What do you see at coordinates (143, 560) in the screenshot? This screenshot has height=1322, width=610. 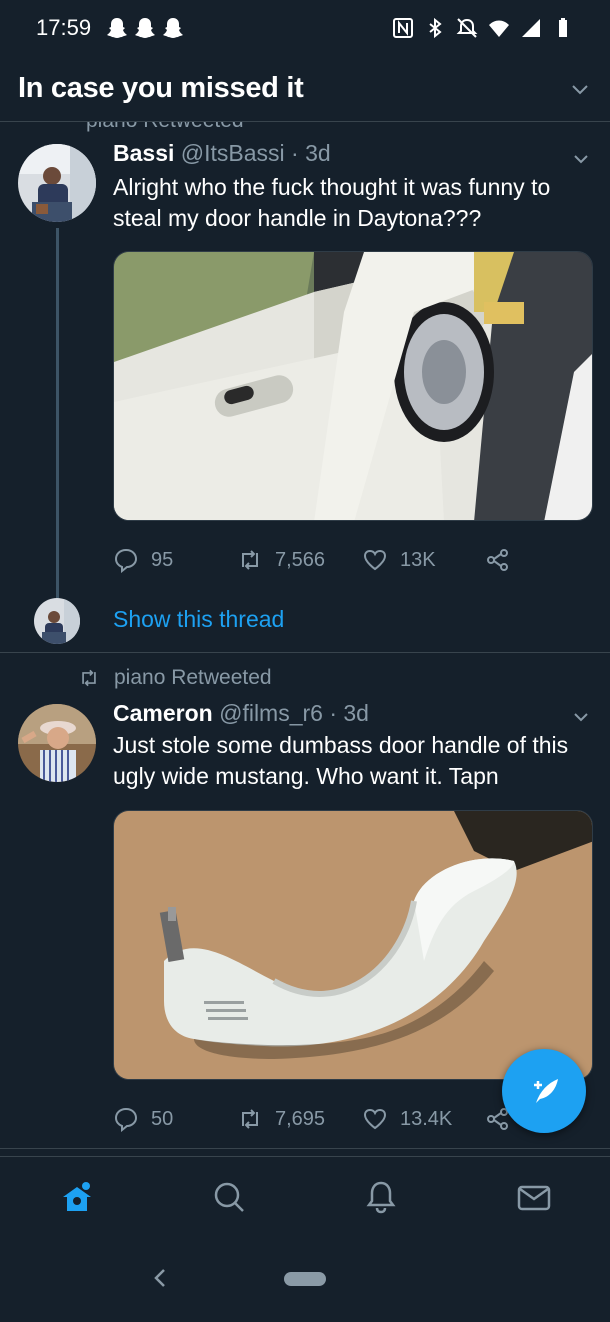 I see `reply-button: 95` at bounding box center [143, 560].